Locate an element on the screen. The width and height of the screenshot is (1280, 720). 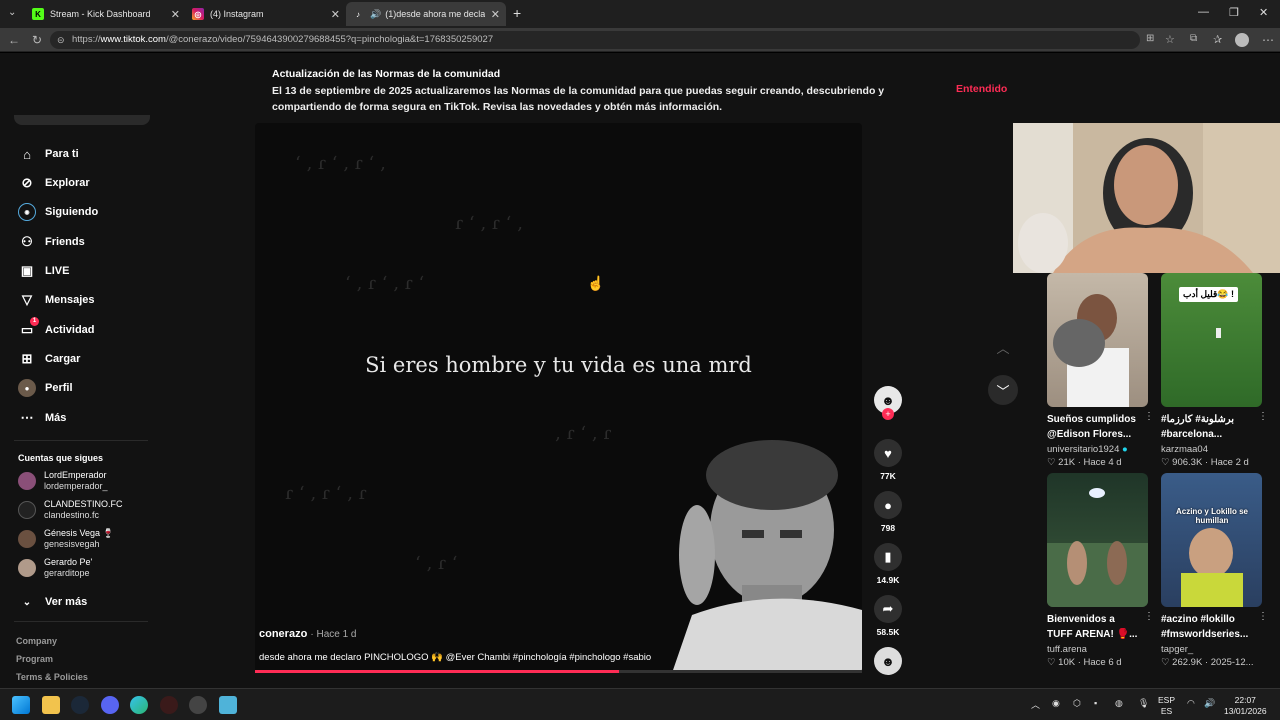
divider is located at coordinates (81, 440).